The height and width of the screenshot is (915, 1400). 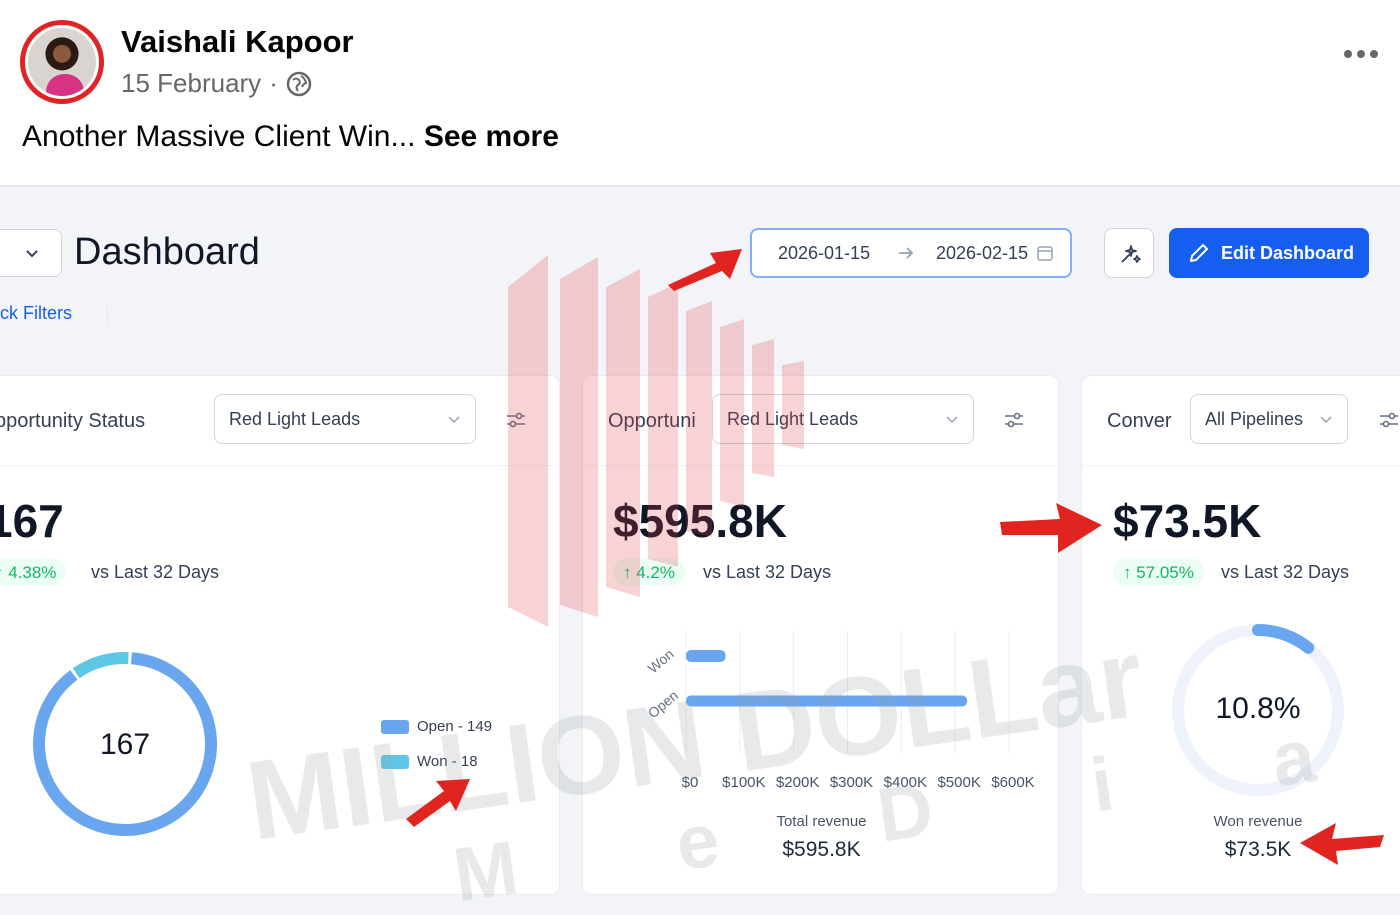 I want to click on select-value: All Pipelines, so click(x=1254, y=419).